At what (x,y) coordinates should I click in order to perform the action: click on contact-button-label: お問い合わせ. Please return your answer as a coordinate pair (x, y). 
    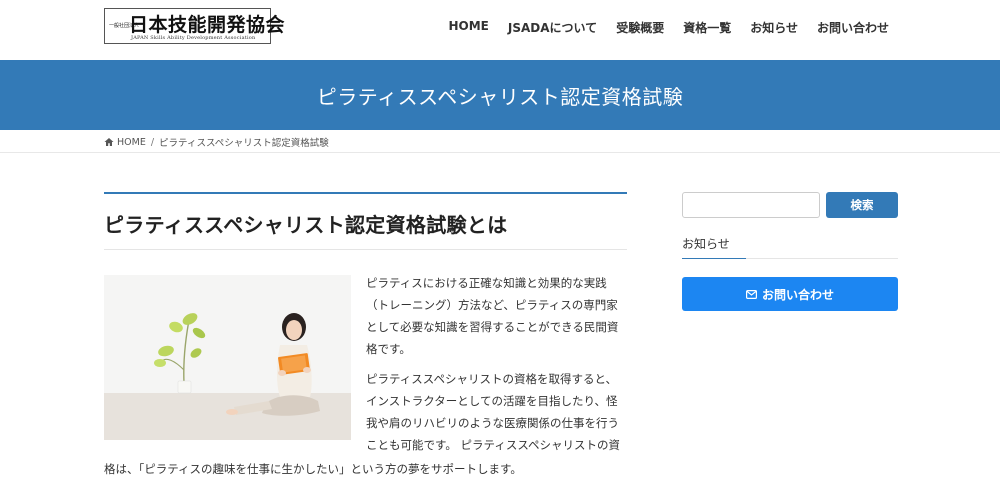
    Looking at the image, I should click on (797, 294).